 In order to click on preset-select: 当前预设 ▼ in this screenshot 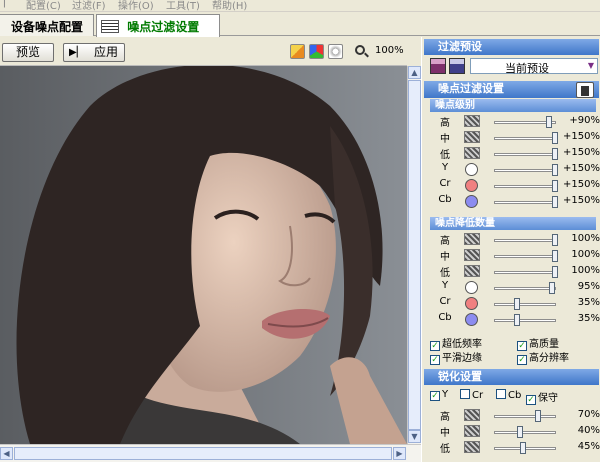, I will do `click(534, 66)`.